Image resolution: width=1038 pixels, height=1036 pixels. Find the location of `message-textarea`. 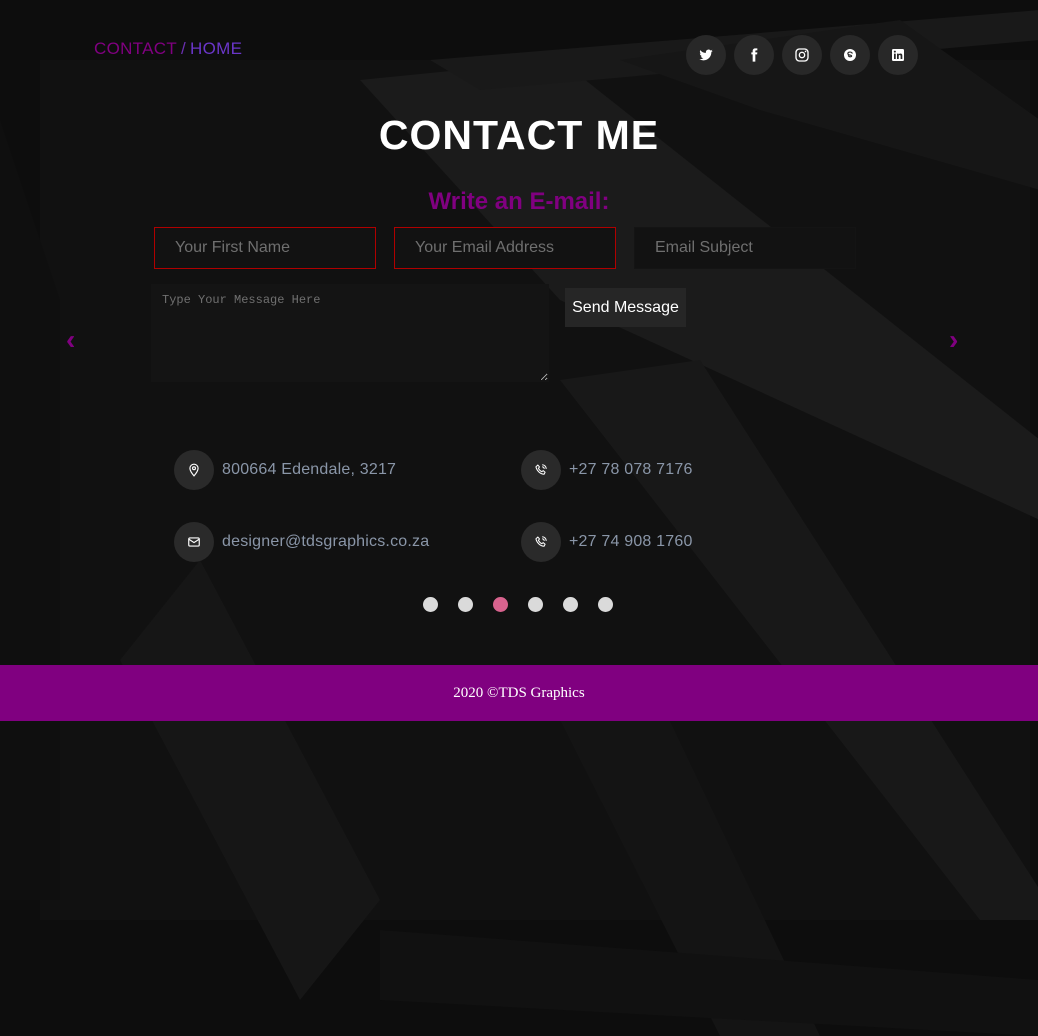

message-textarea is located at coordinates (350, 333).